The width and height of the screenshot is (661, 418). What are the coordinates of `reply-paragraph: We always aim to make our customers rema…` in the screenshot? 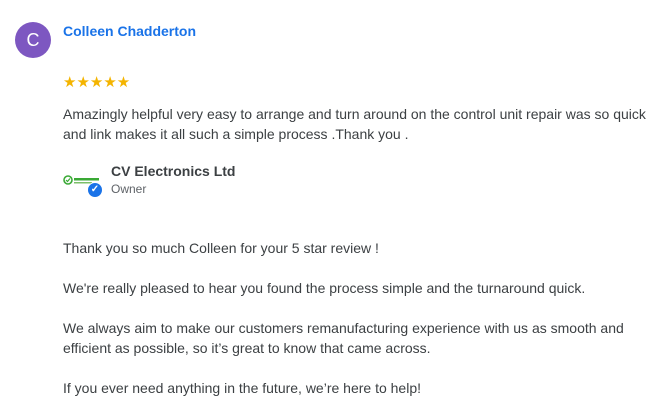 It's located at (343, 338).